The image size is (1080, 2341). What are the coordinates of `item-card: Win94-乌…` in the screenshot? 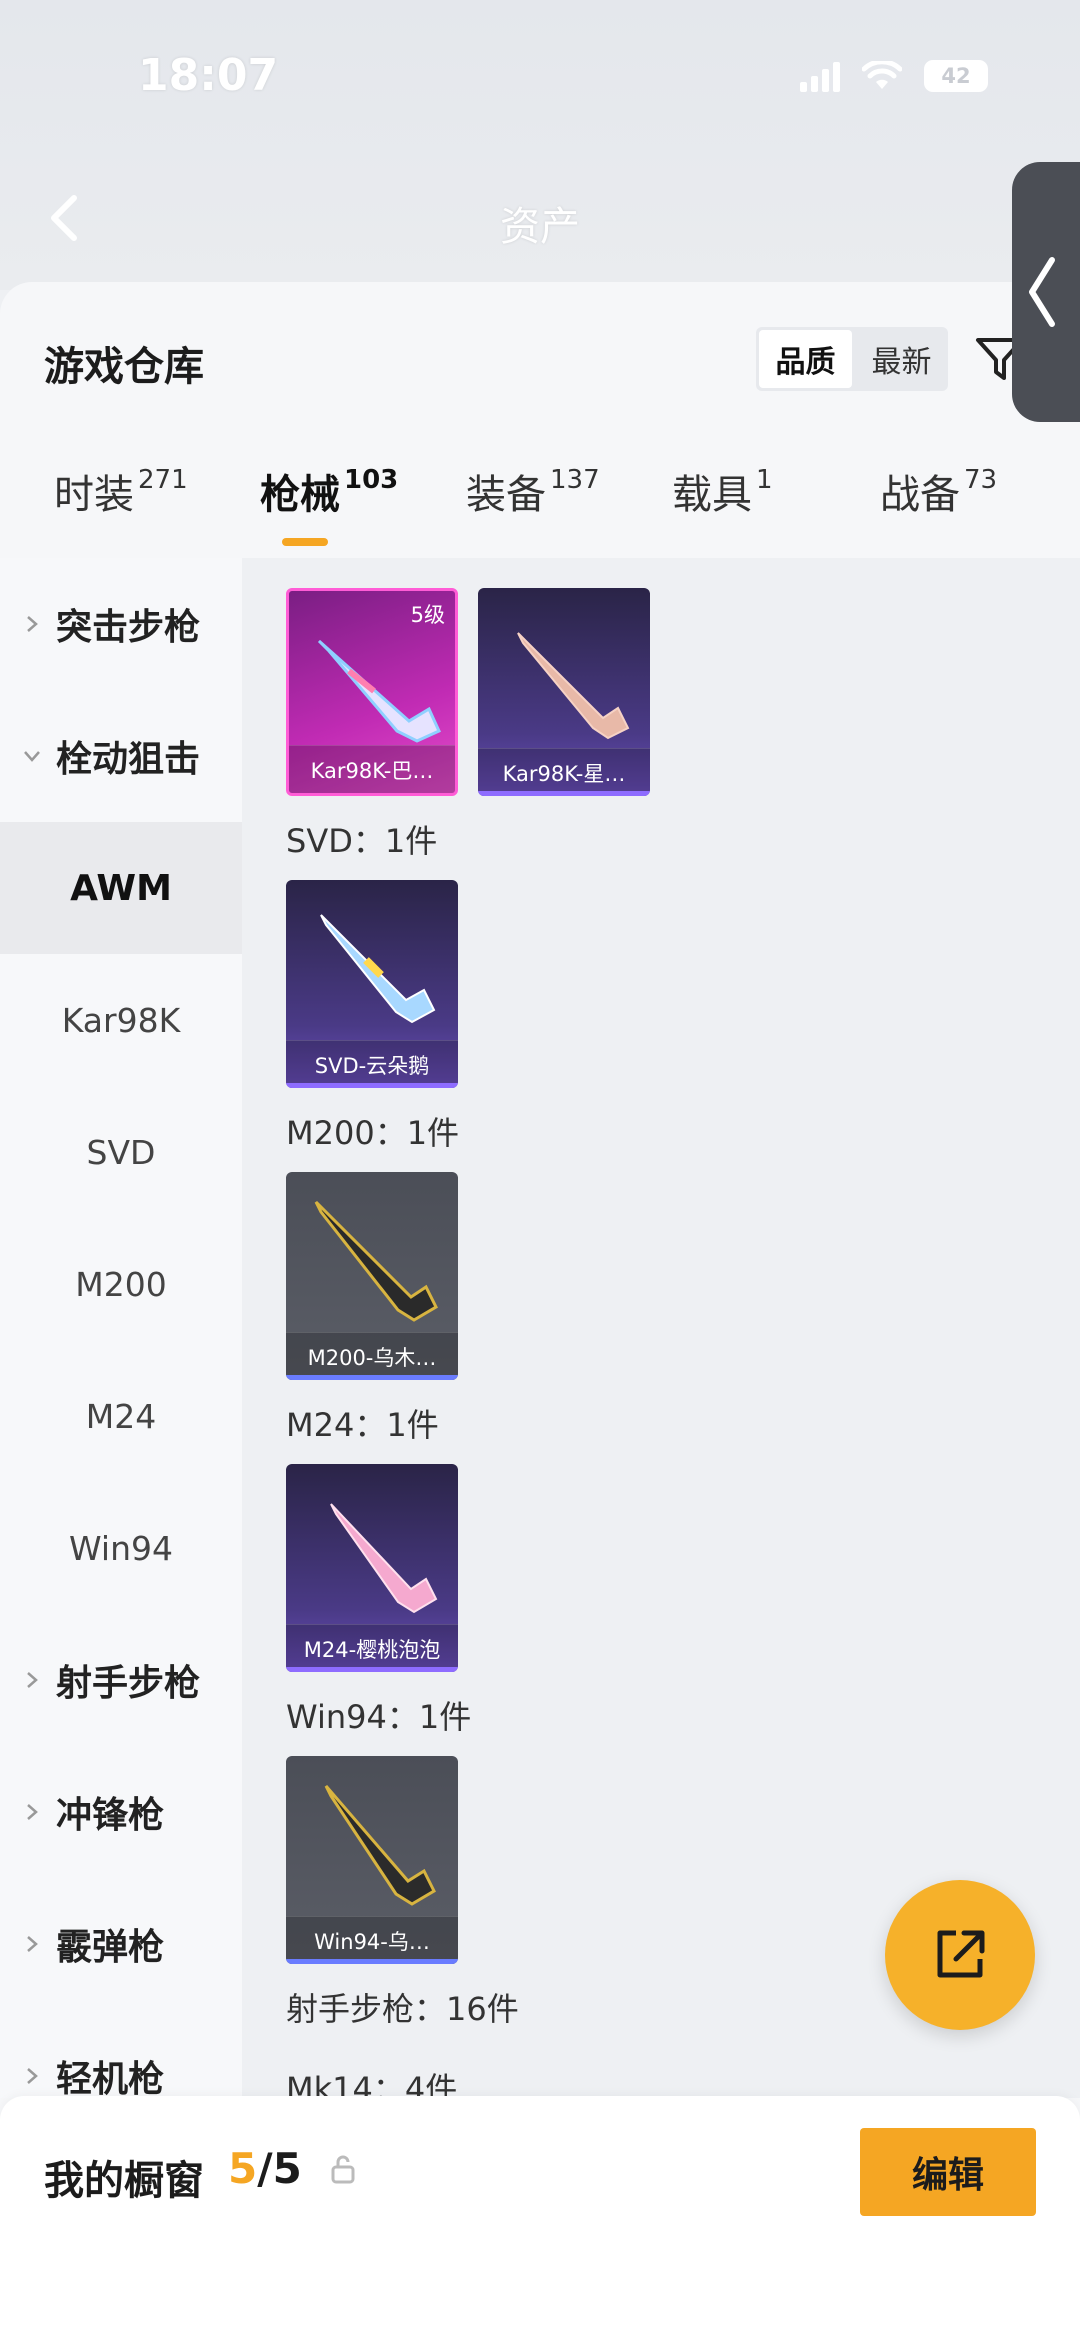 It's located at (372, 1860).